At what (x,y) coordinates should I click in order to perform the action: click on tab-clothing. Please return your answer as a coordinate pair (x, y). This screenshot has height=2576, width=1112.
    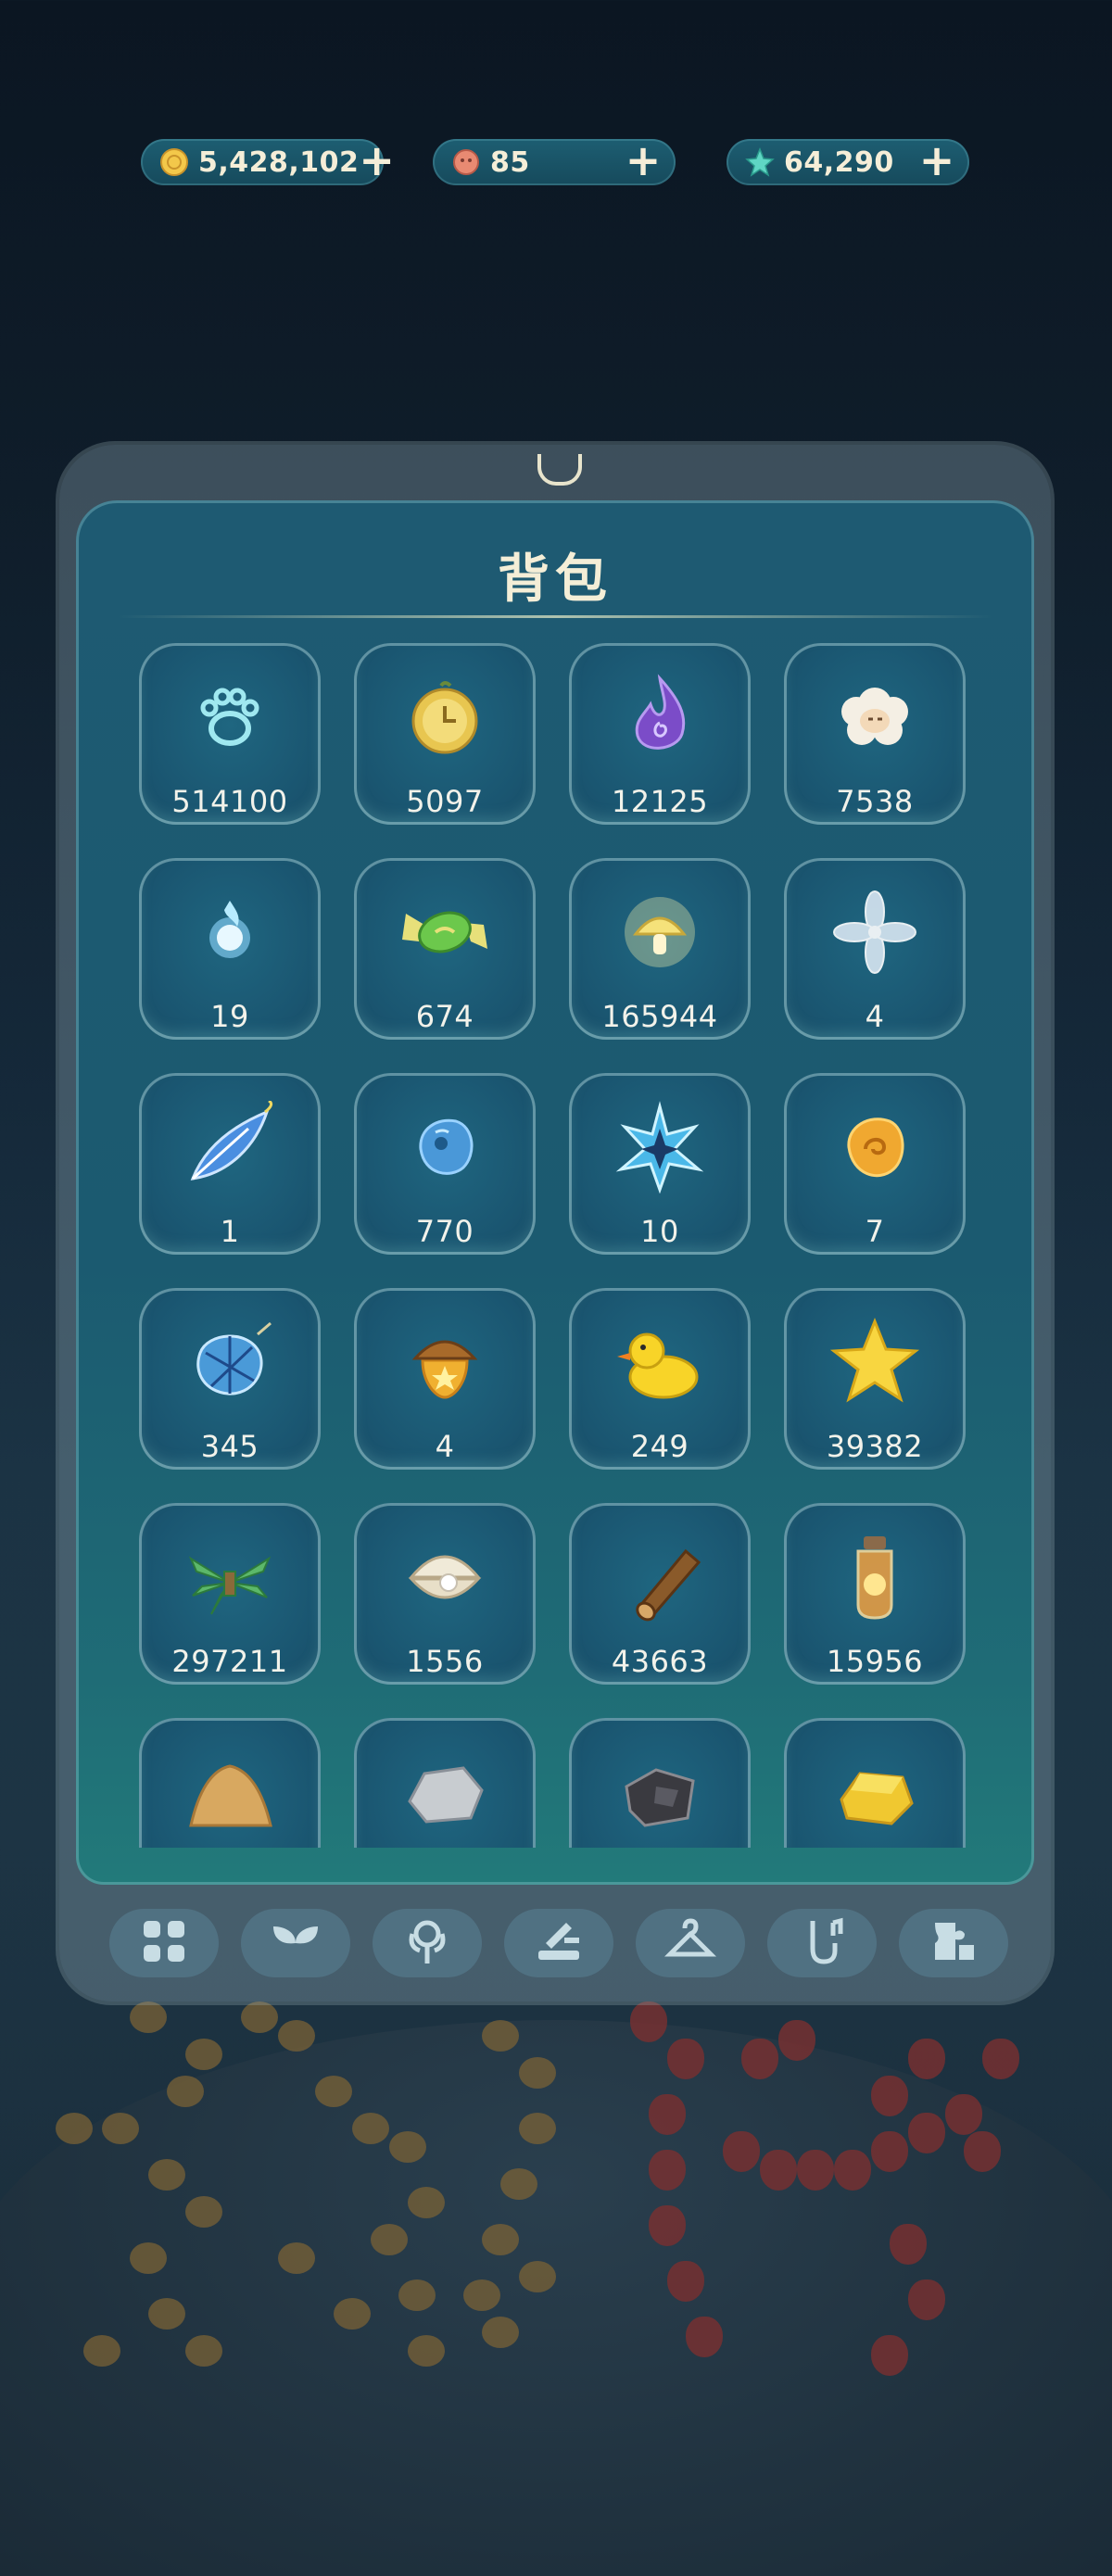
    Looking at the image, I should click on (690, 1943).